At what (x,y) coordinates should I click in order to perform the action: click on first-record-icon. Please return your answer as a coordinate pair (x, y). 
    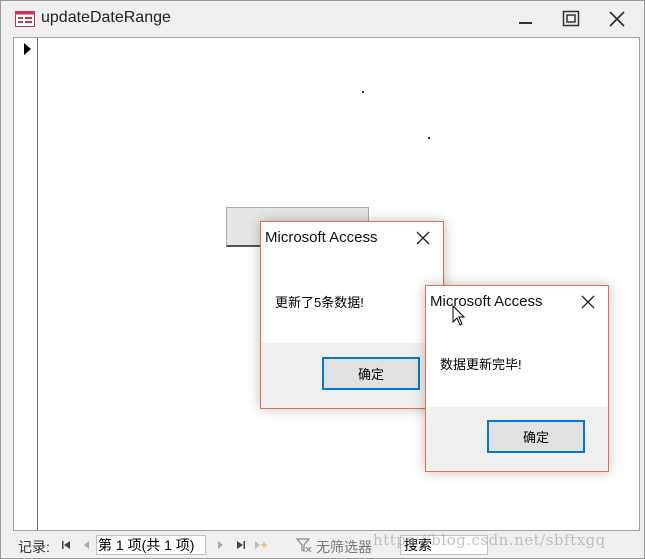
    Looking at the image, I should click on (66, 545).